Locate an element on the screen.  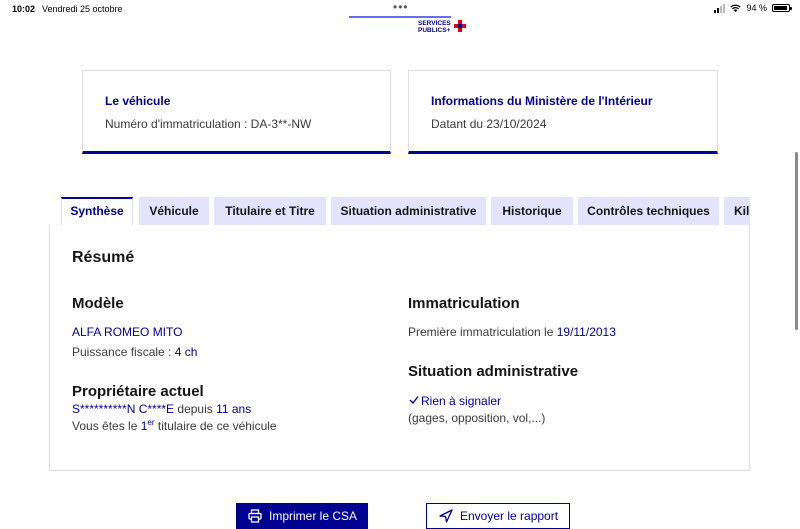
status-indicators: 94 % is located at coordinates (753, 8).